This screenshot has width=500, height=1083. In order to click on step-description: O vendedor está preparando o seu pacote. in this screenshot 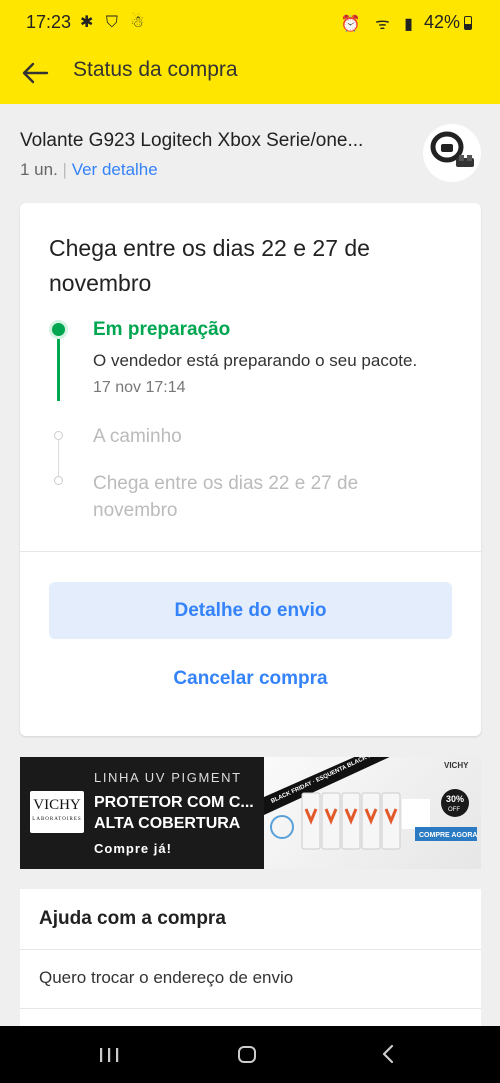, I will do `click(255, 360)`.